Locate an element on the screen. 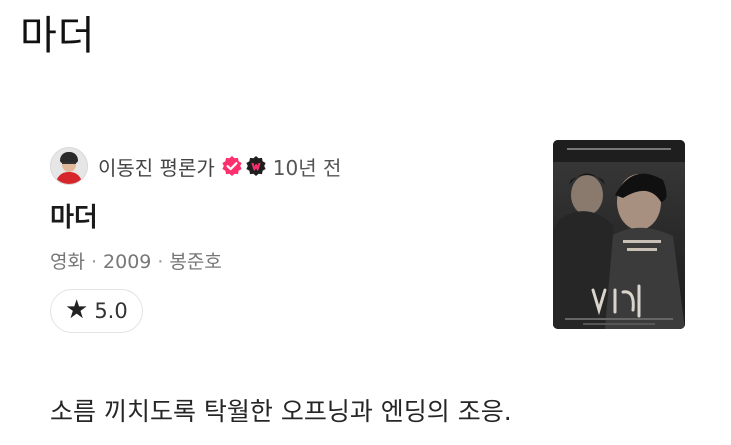 This screenshot has width=731, height=445. review-excerpt: 소름 끼치도록 탁월한 오프닝과 엔딩의 조응. is located at coordinates (281, 412).